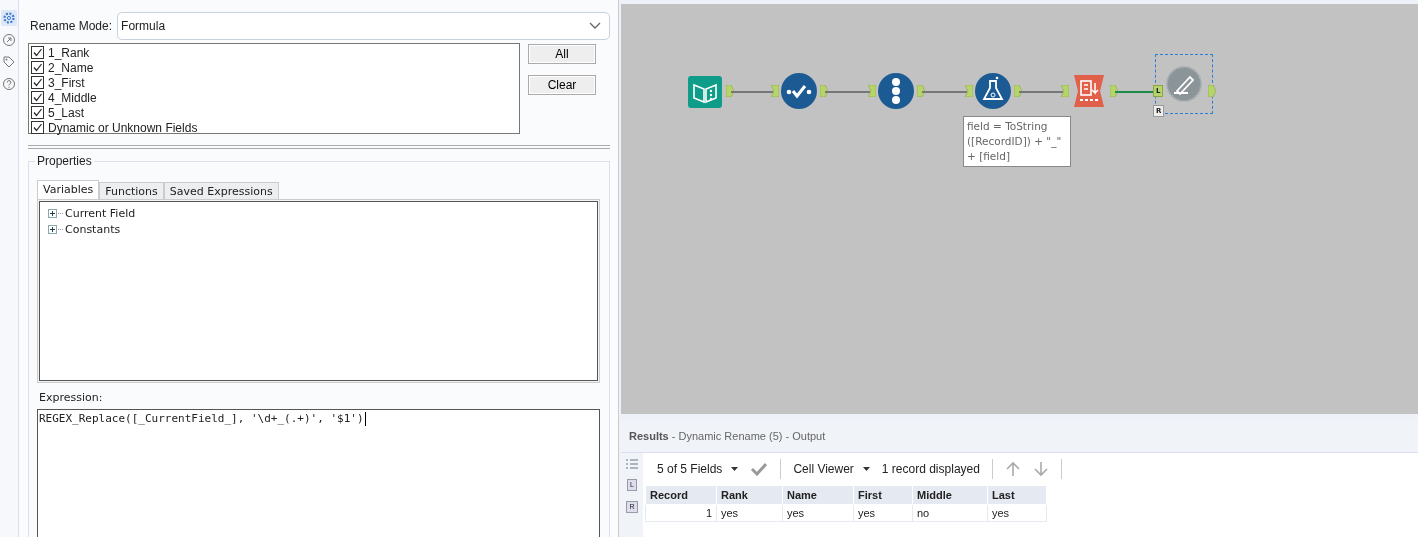 The image size is (1418, 537). Describe the element at coordinates (562, 54) in the screenshot. I see `select-all-button: All` at that location.